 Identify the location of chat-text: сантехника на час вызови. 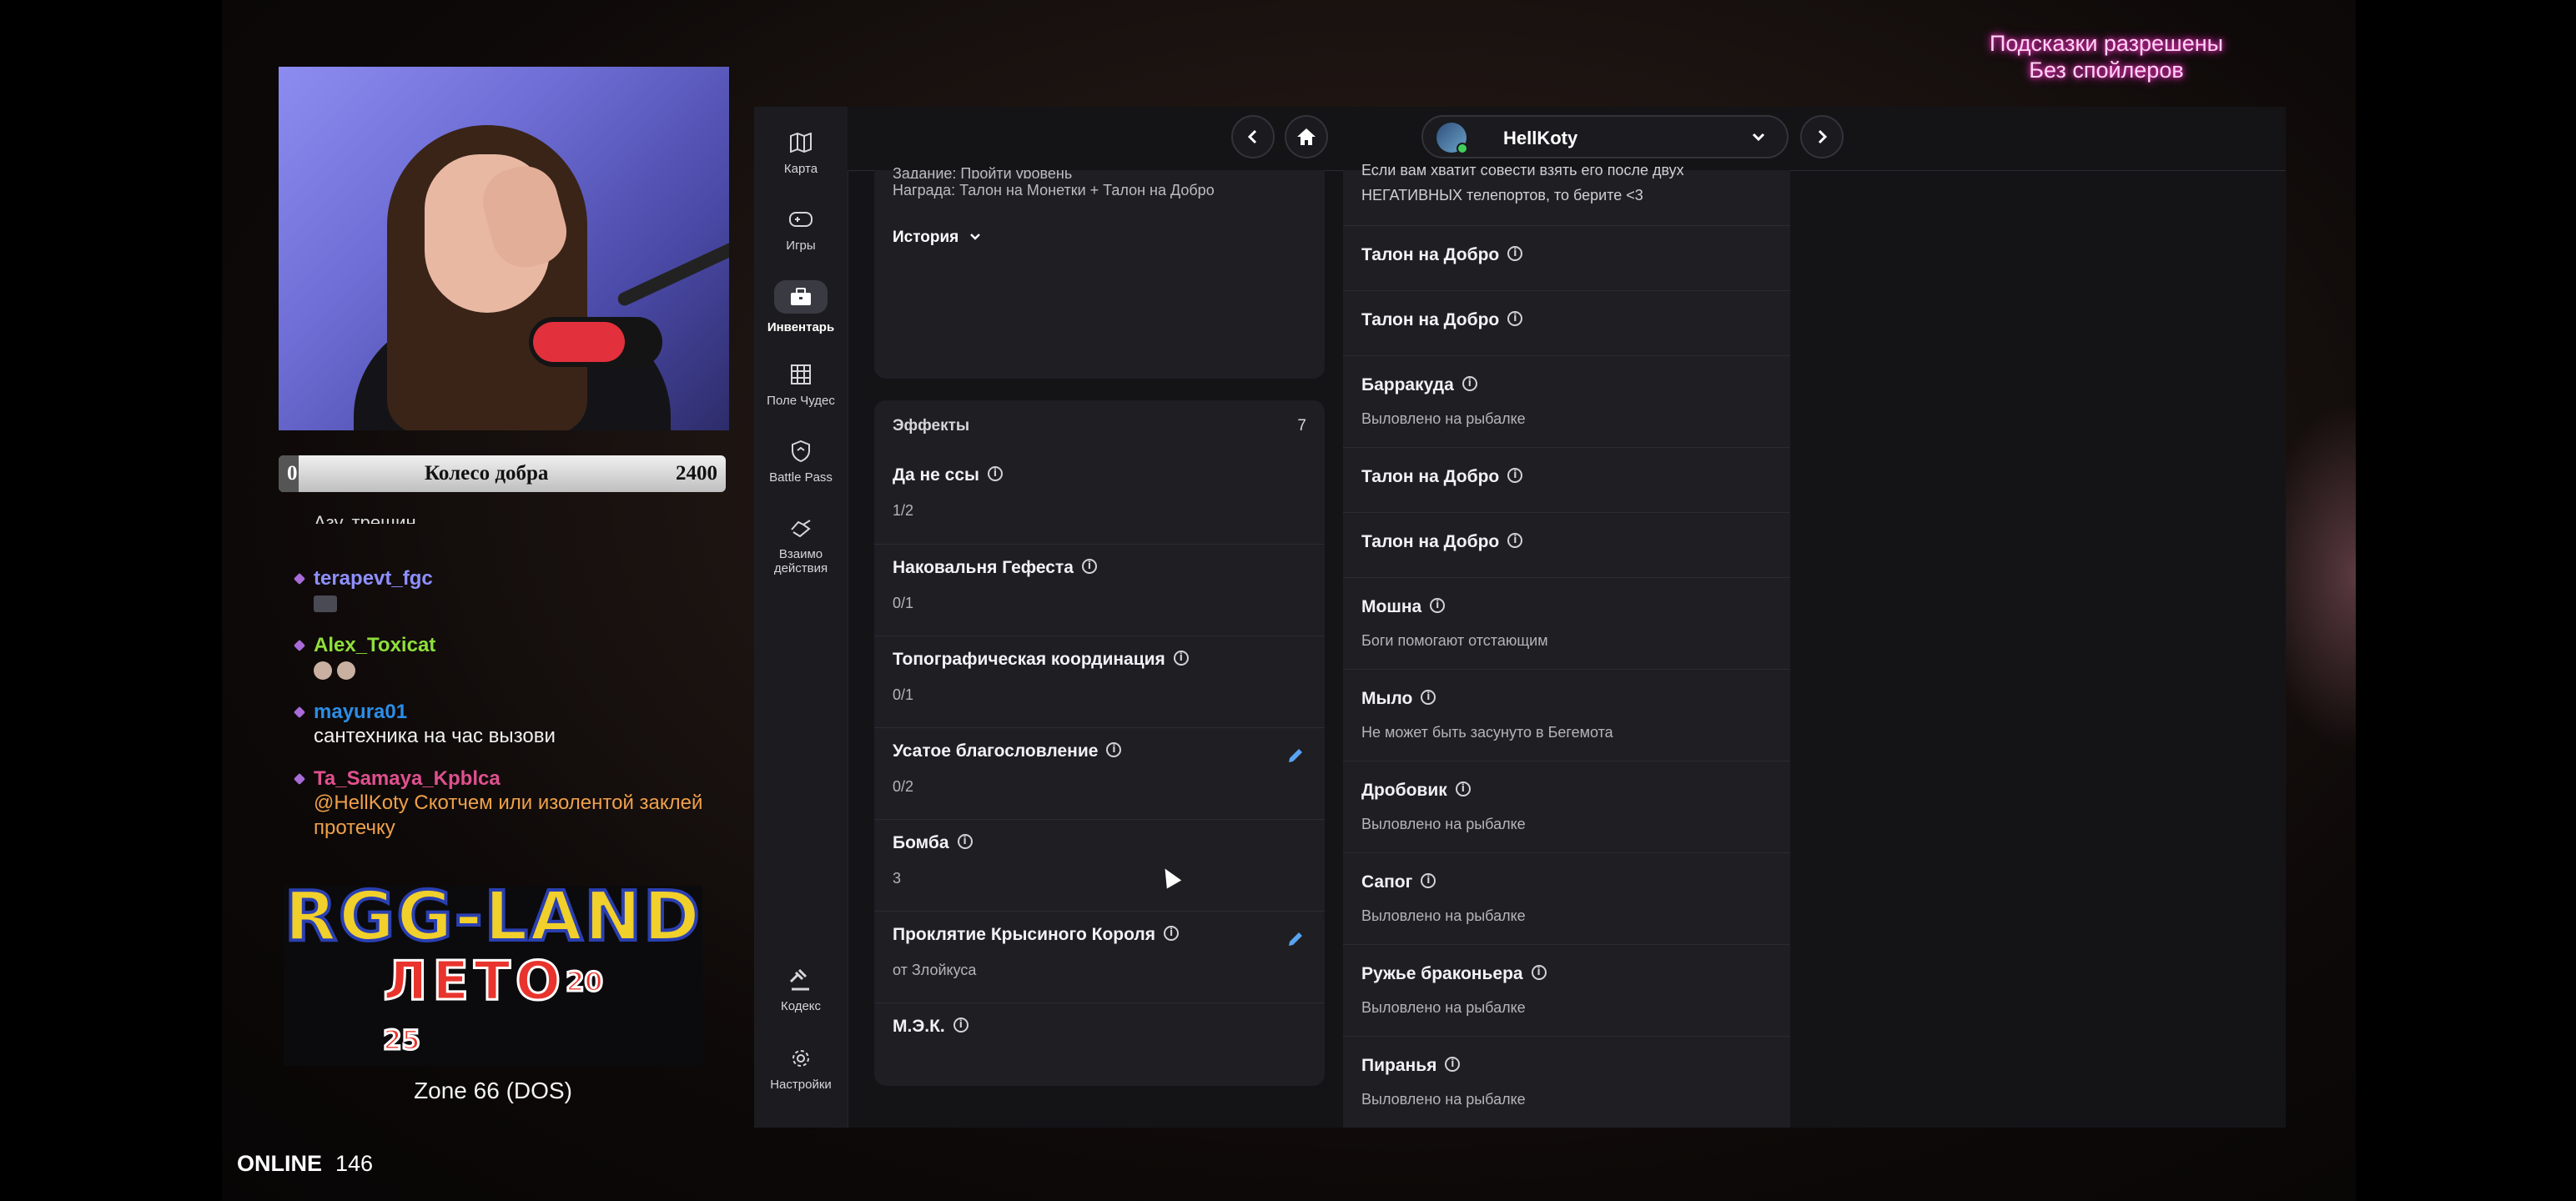
(435, 736).